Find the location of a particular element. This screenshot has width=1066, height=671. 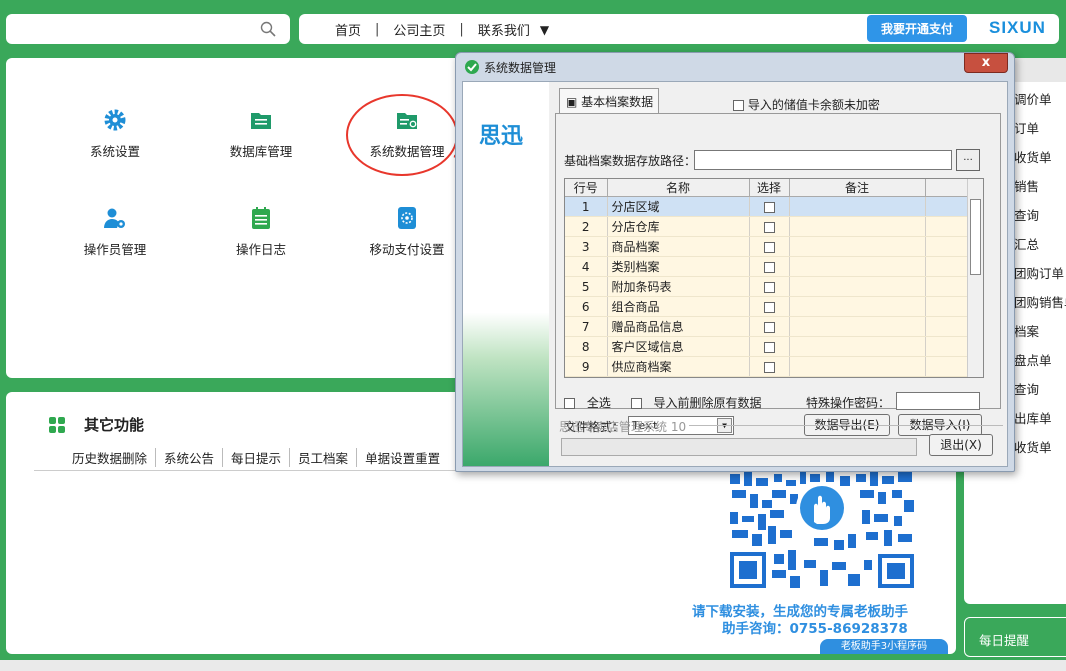

chevron-down-icon: ▼ is located at coordinates (544, 30).